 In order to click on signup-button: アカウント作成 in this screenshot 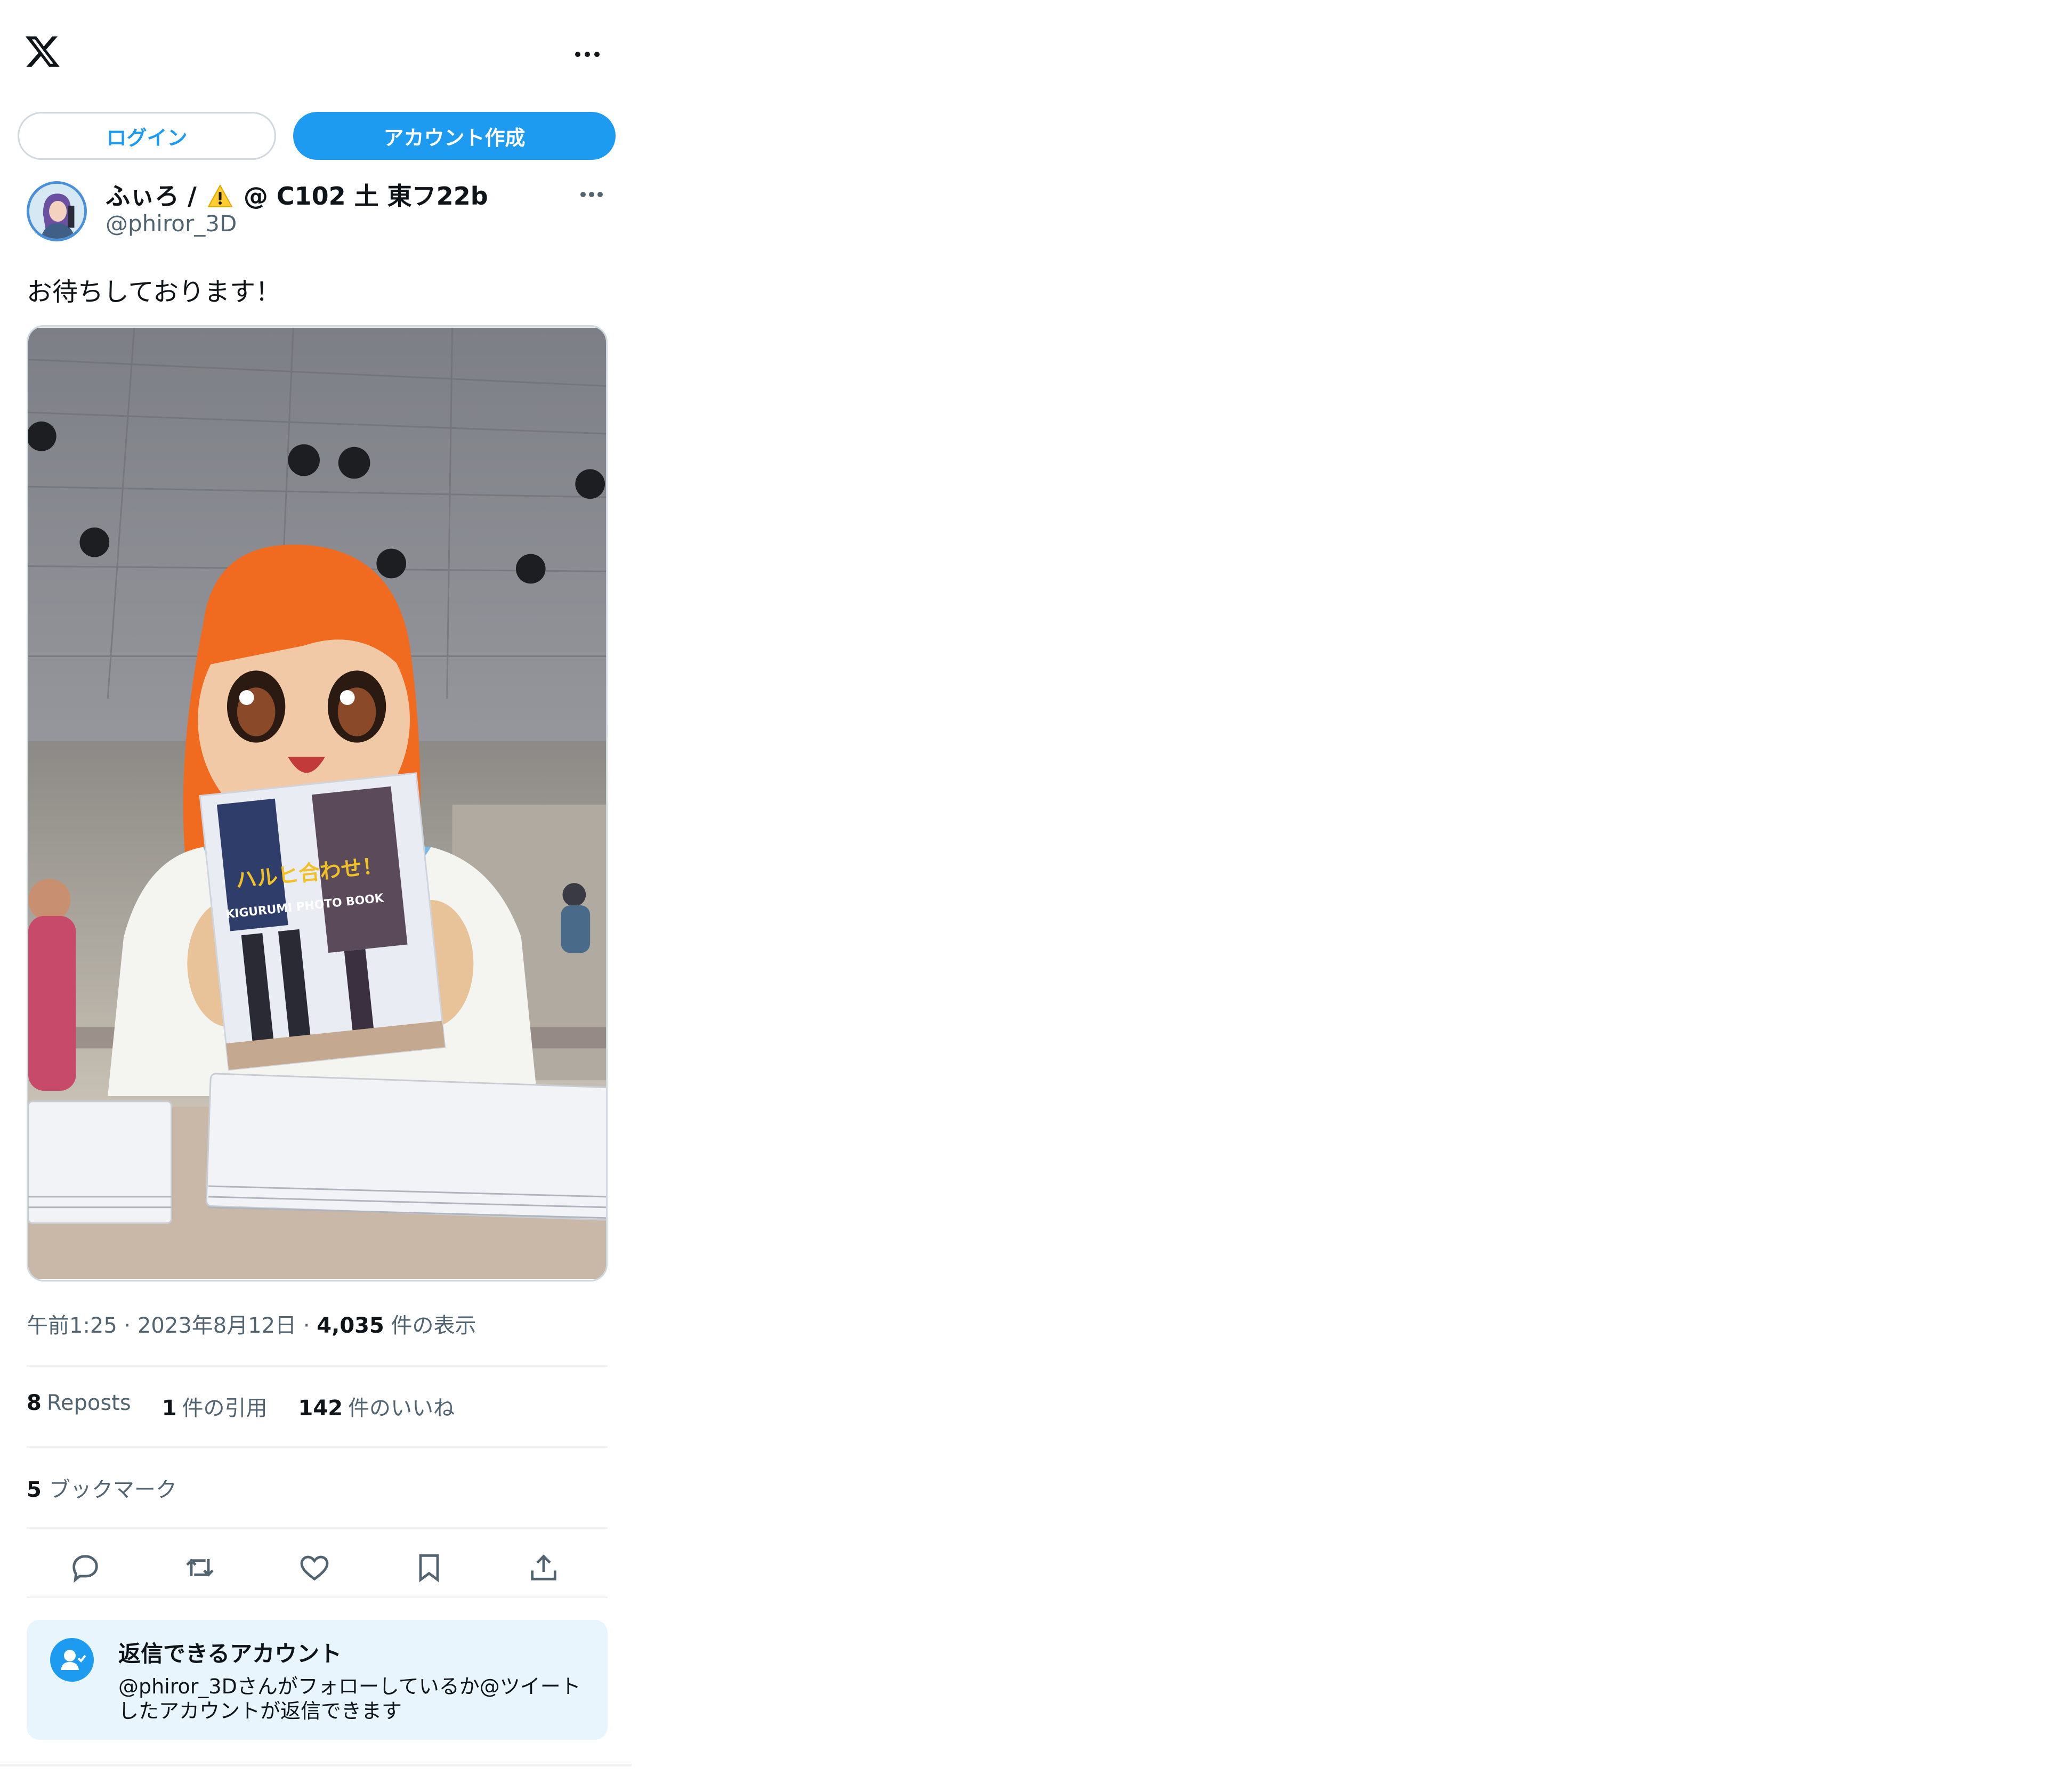, I will do `click(455, 136)`.